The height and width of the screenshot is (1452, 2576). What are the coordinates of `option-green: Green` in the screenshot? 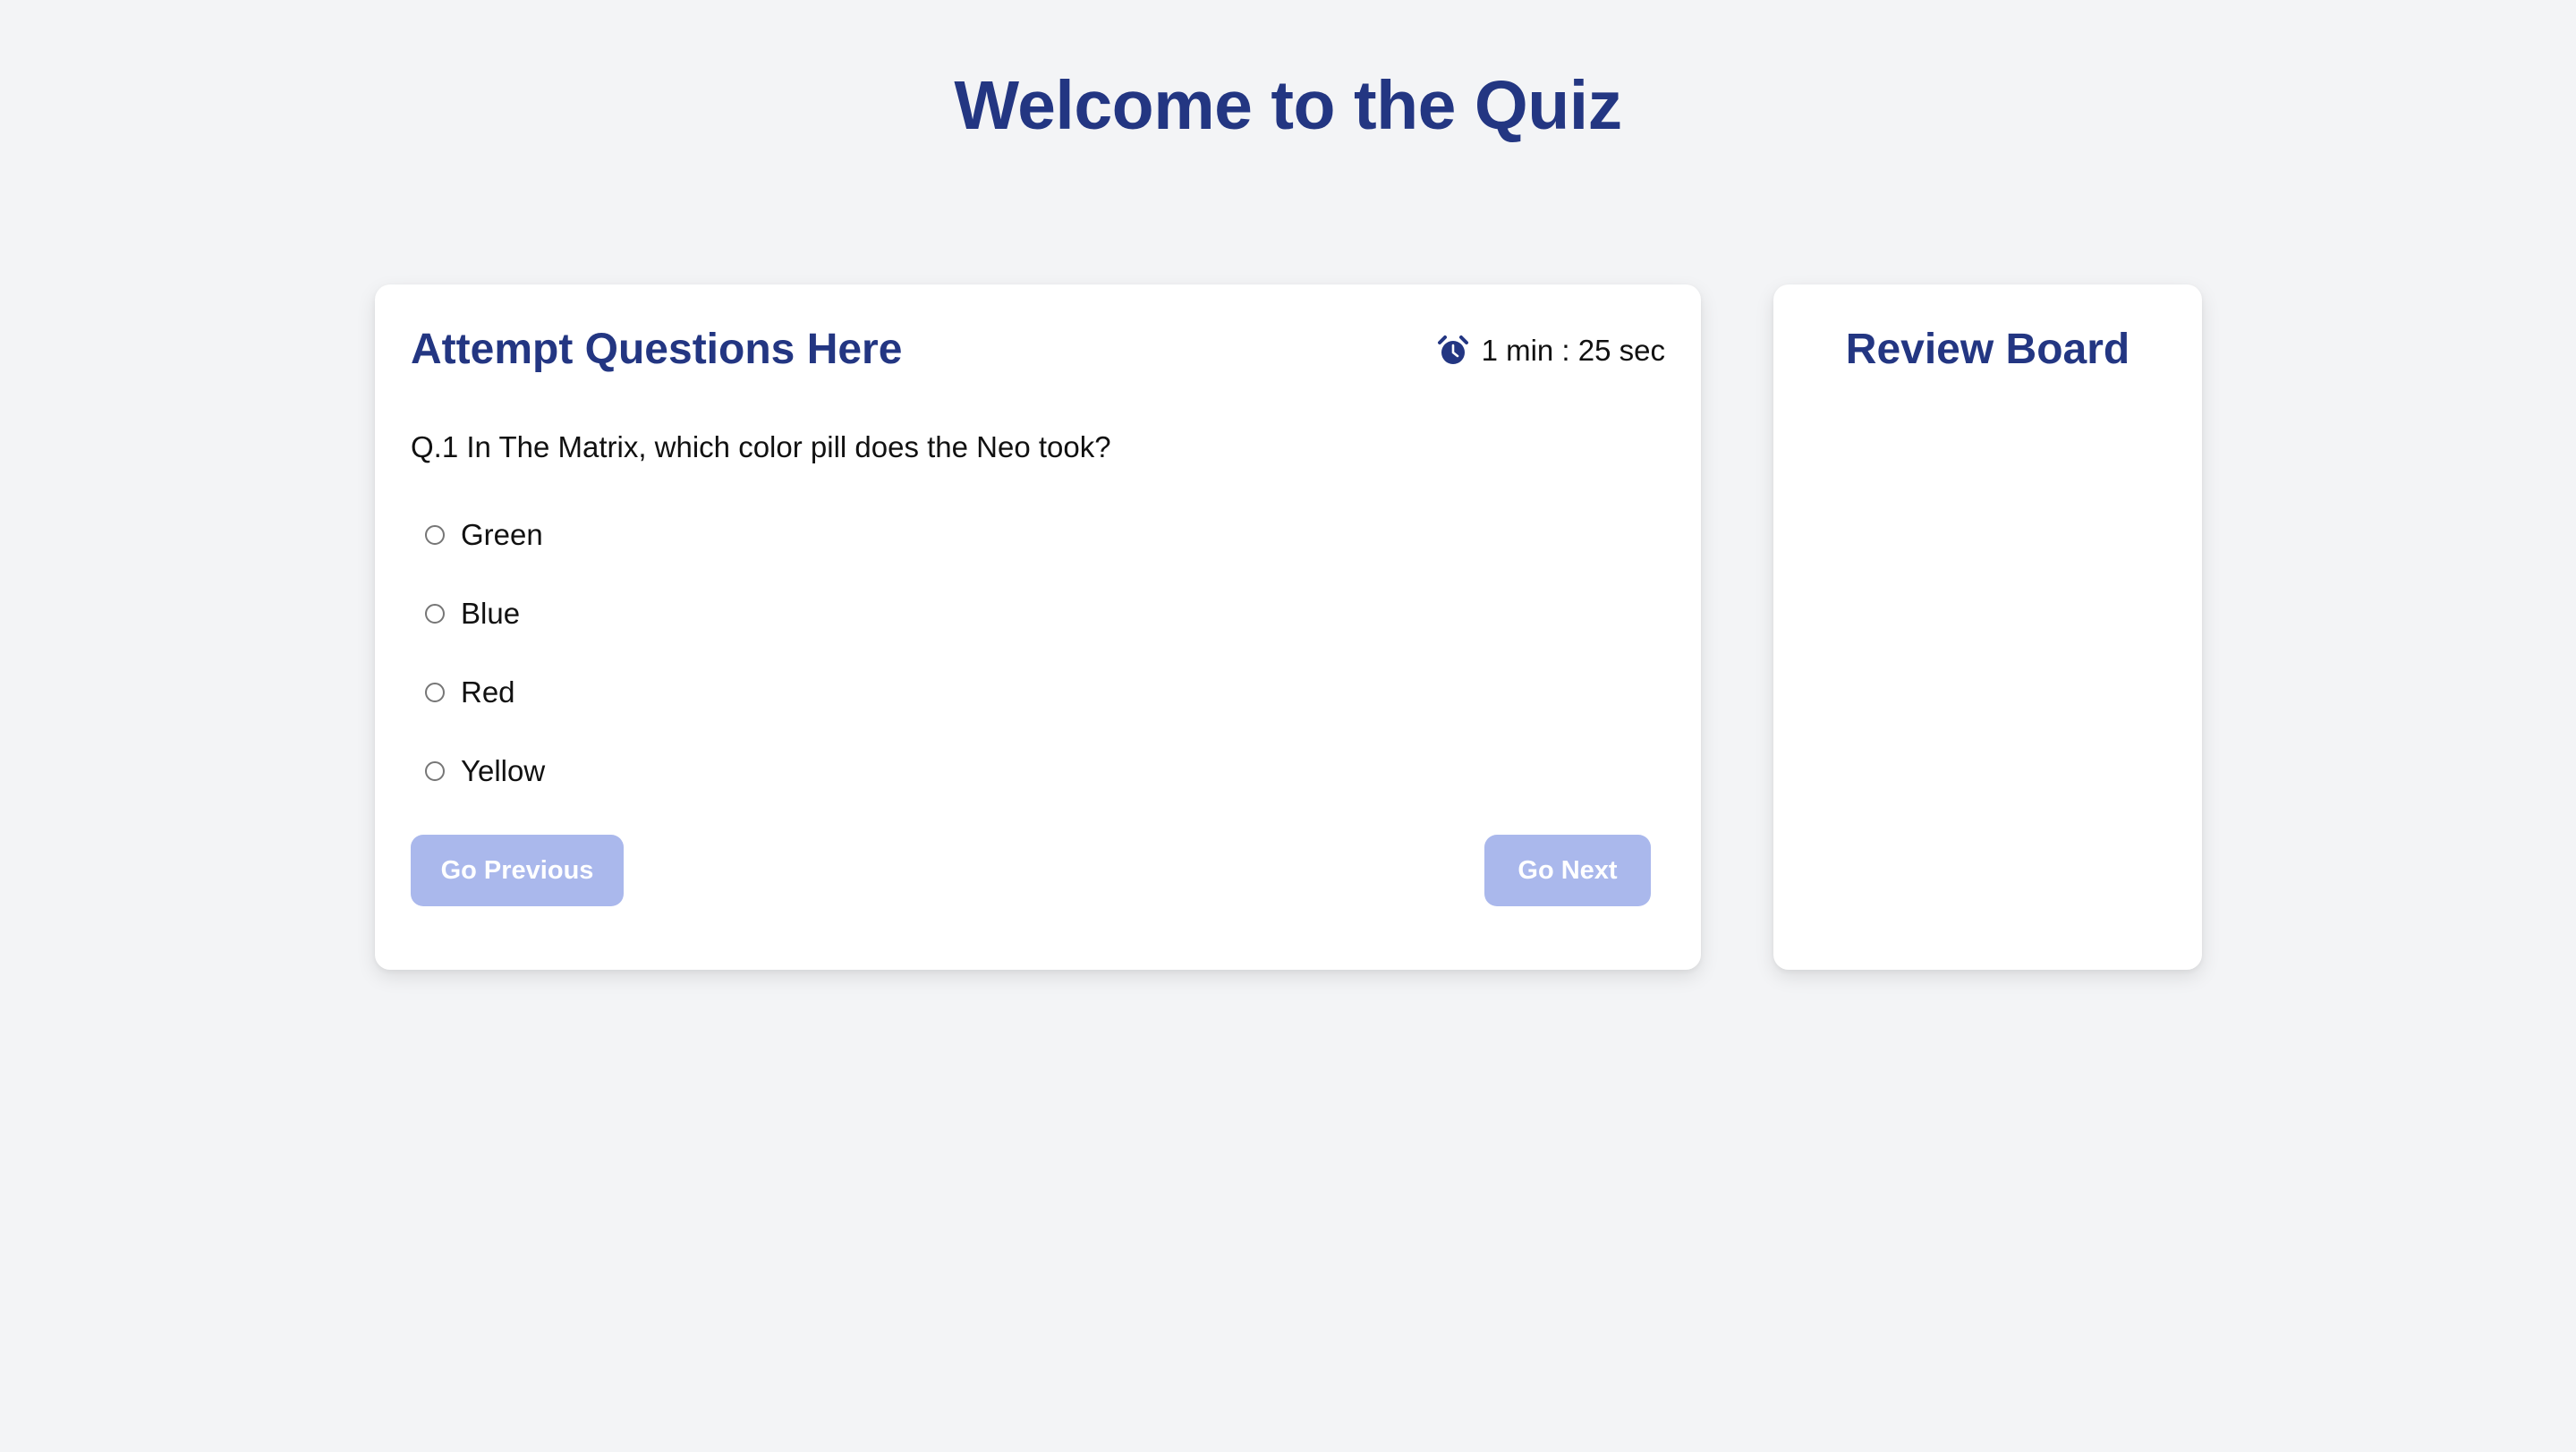 It's located at (485, 535).